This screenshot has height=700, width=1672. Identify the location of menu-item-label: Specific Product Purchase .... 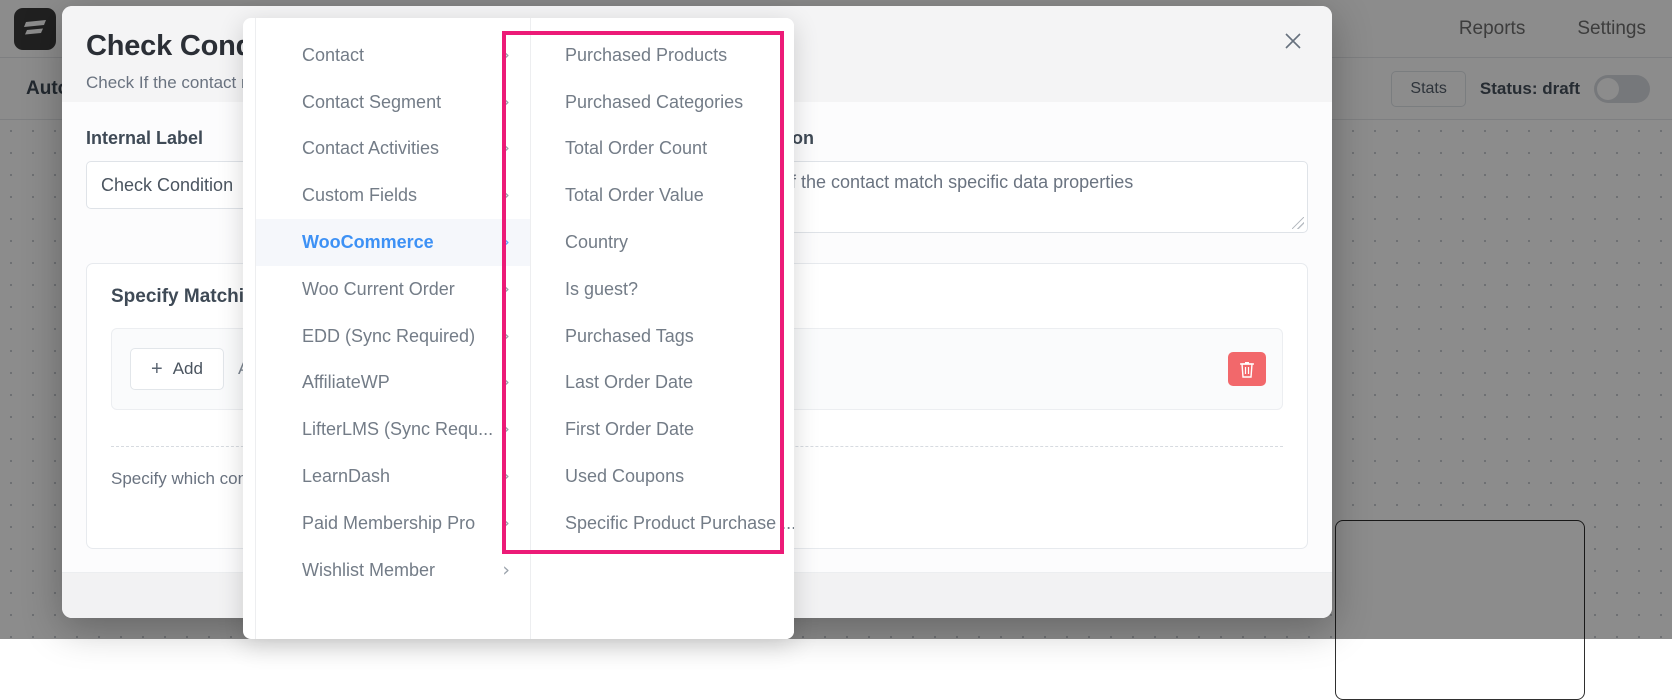
(679, 523).